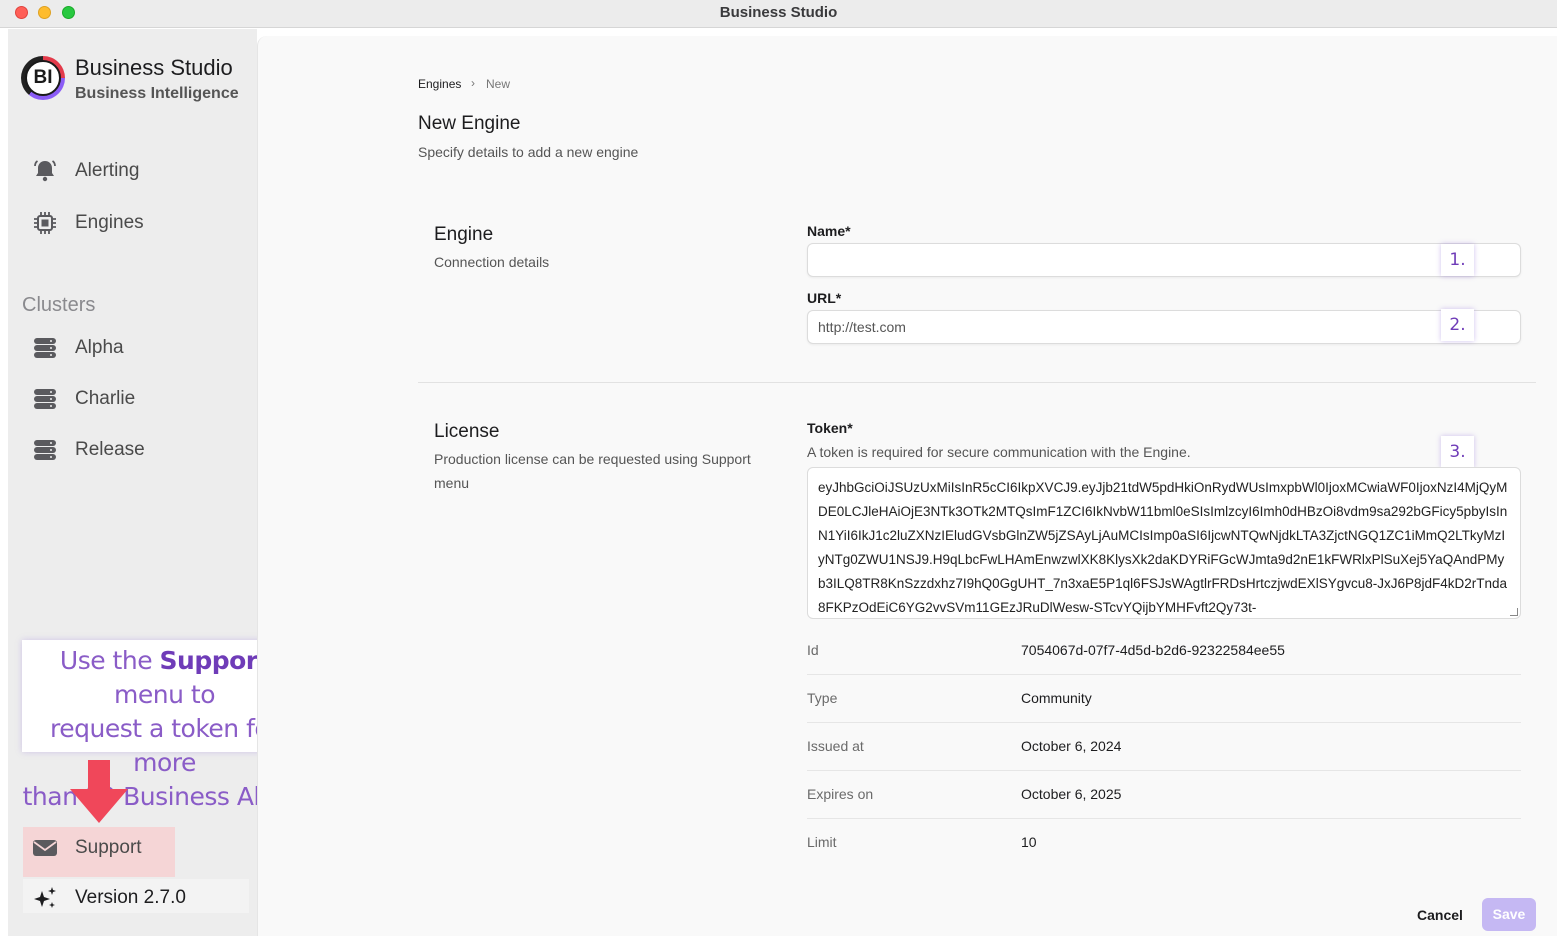 The height and width of the screenshot is (936, 1557). What do you see at coordinates (130, 897) in the screenshot?
I see `sidebar-item-label: Version 2.7.0` at bounding box center [130, 897].